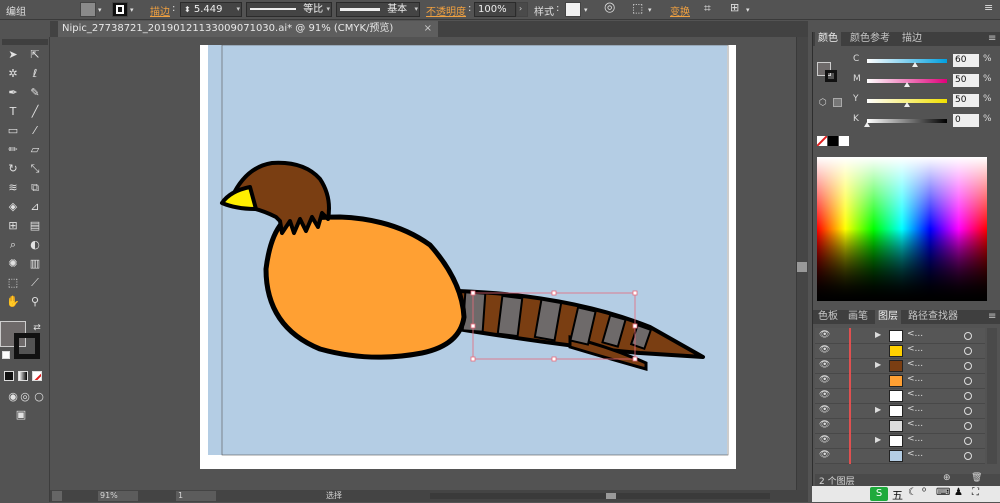 The width and height of the screenshot is (1000, 503). What do you see at coordinates (35, 93) in the screenshot?
I see `curvature-icon: ✎` at bounding box center [35, 93].